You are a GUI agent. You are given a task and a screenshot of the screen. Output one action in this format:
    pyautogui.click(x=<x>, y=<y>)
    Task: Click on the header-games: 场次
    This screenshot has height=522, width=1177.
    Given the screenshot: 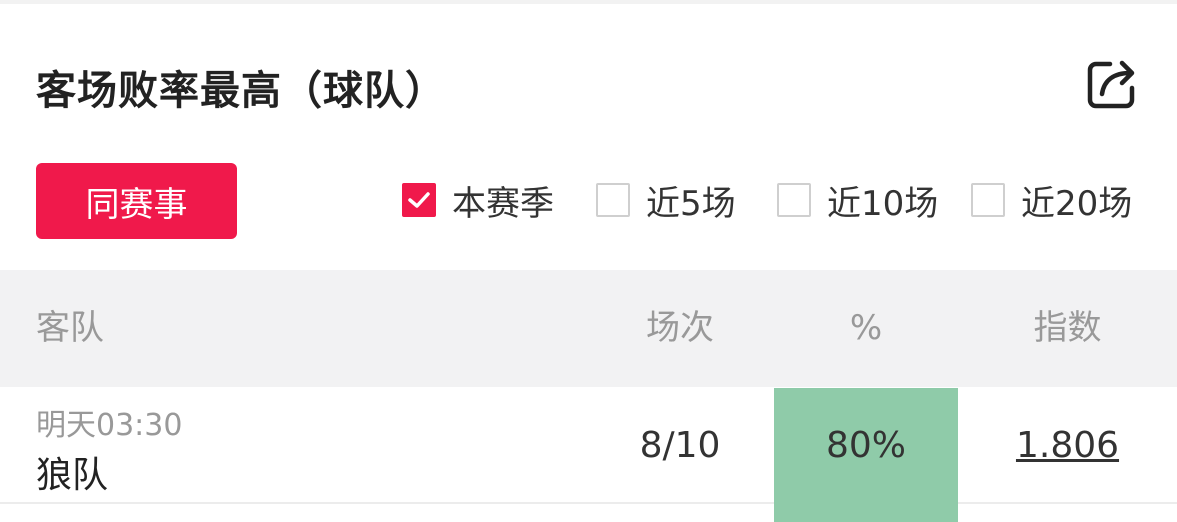 What is the action you would take?
    pyautogui.click(x=680, y=328)
    